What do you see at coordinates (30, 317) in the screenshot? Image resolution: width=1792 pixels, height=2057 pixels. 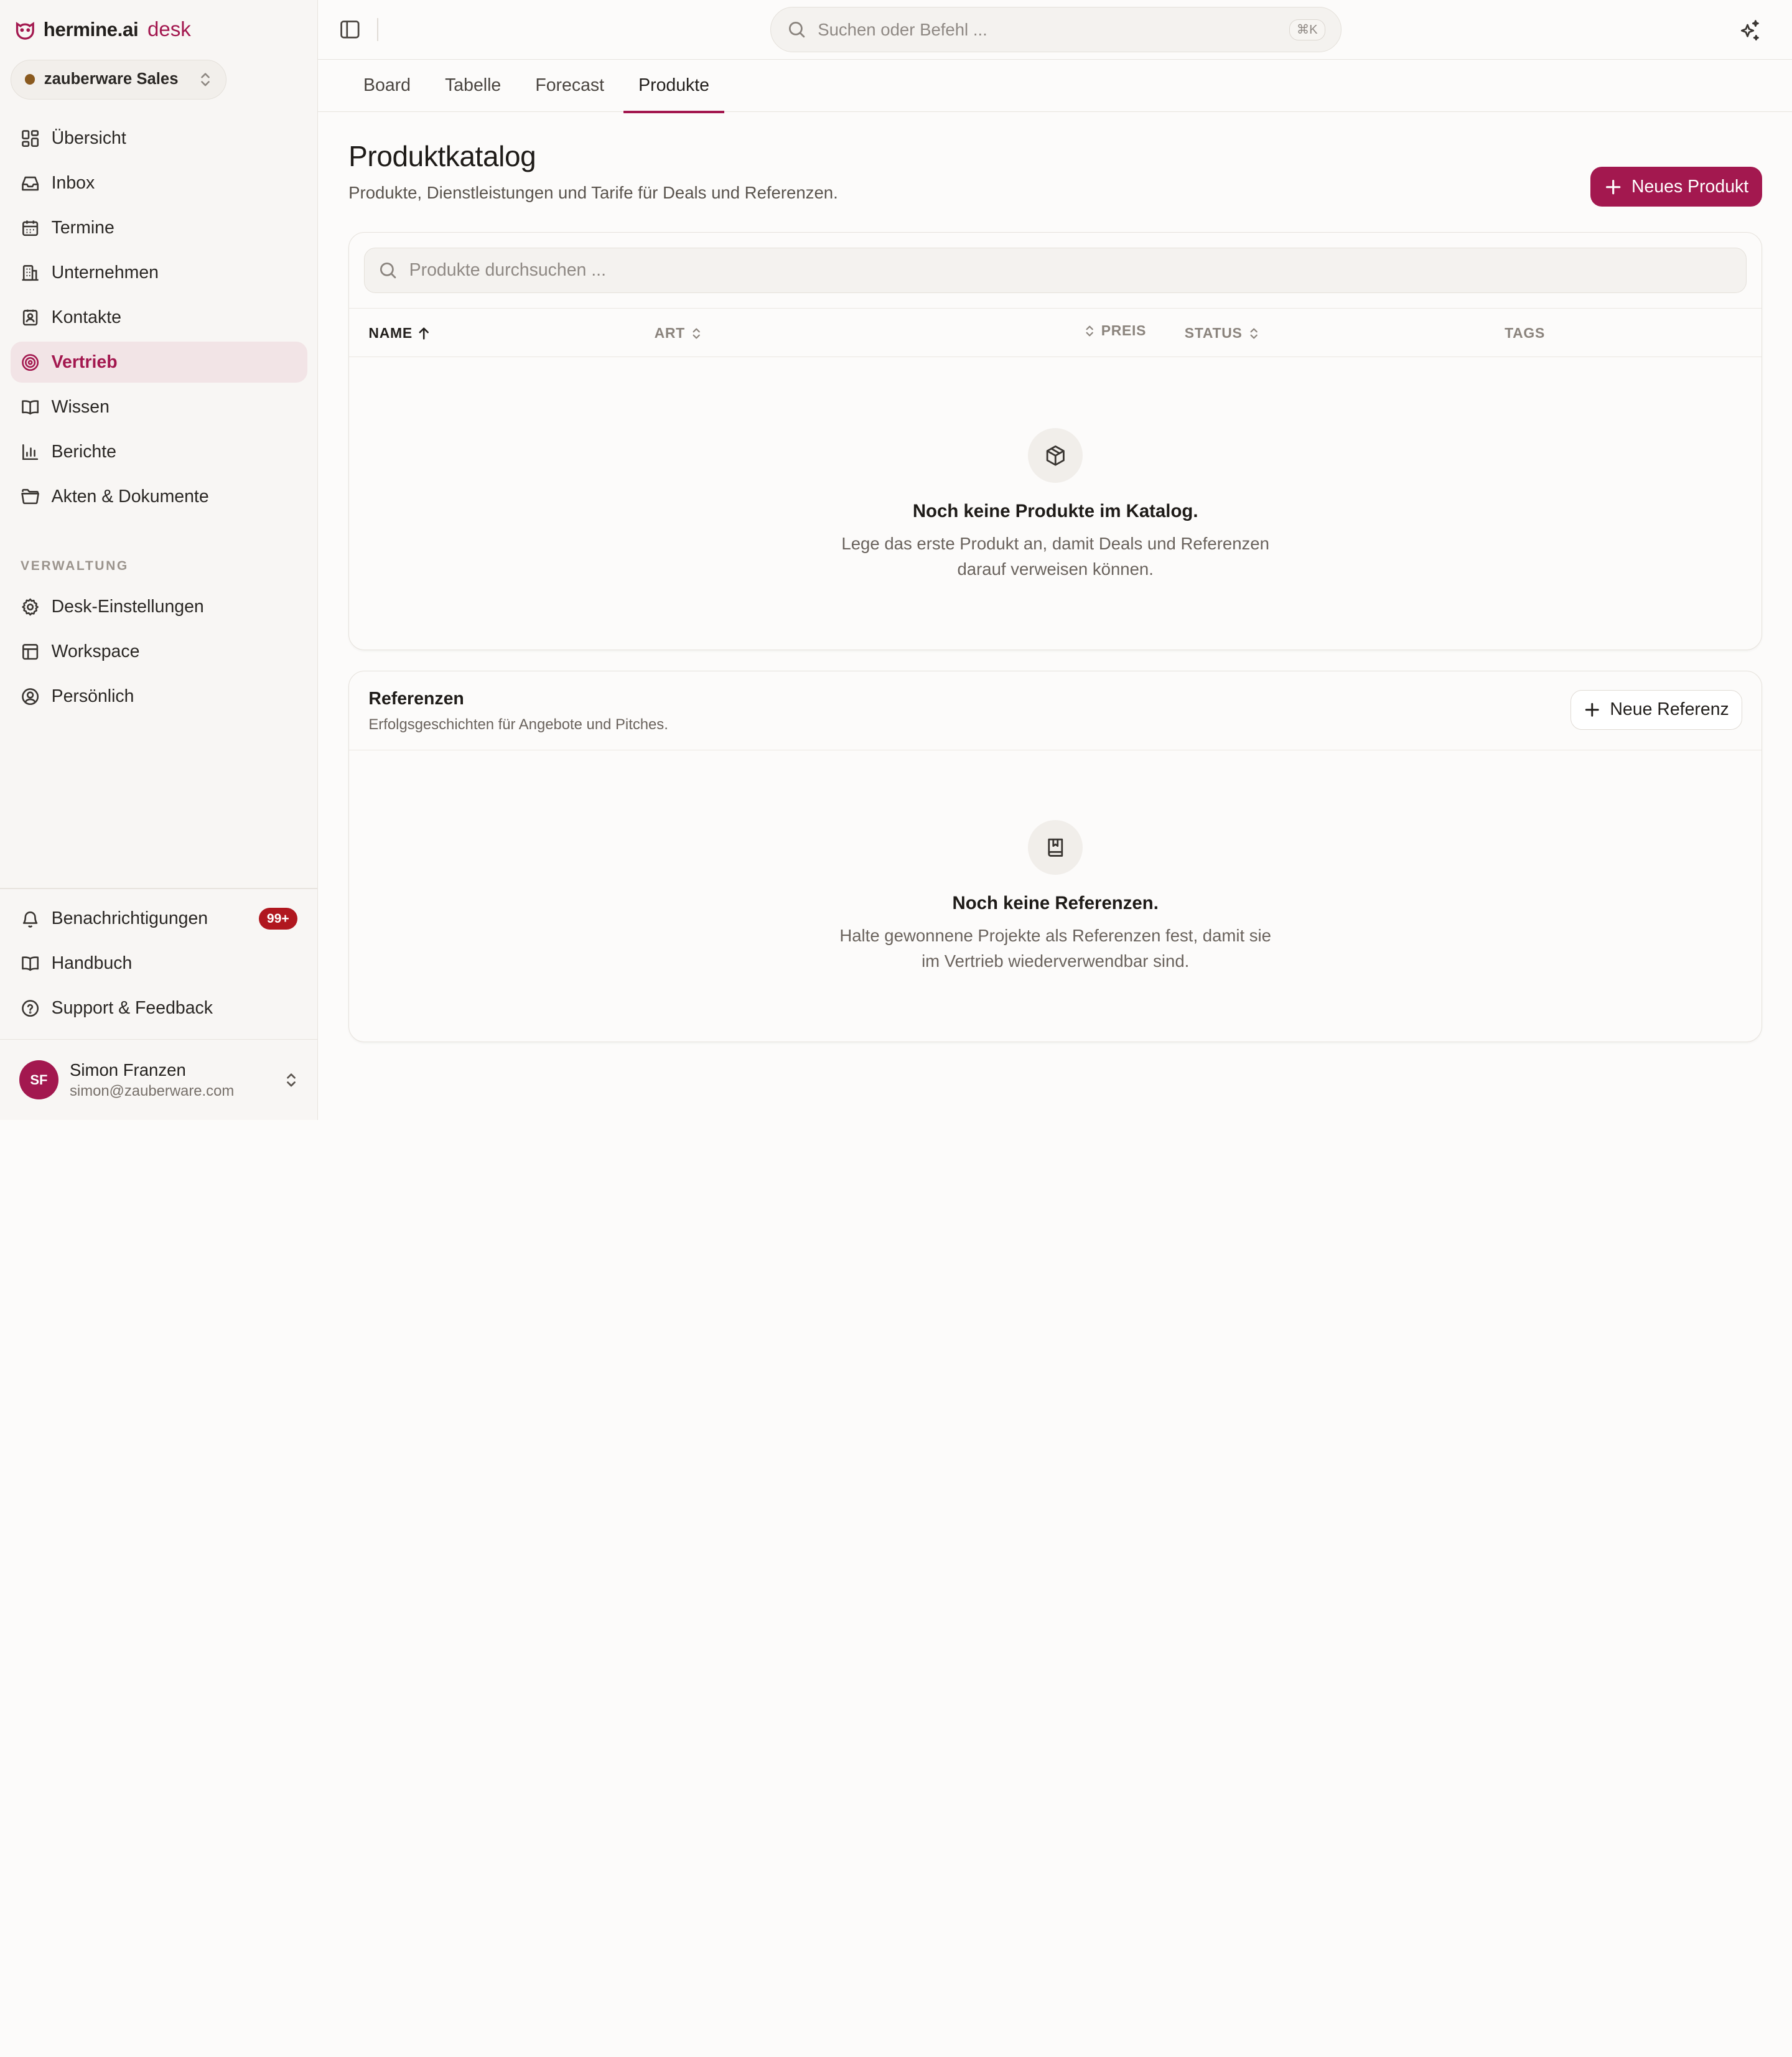 I see `contact-icon` at bounding box center [30, 317].